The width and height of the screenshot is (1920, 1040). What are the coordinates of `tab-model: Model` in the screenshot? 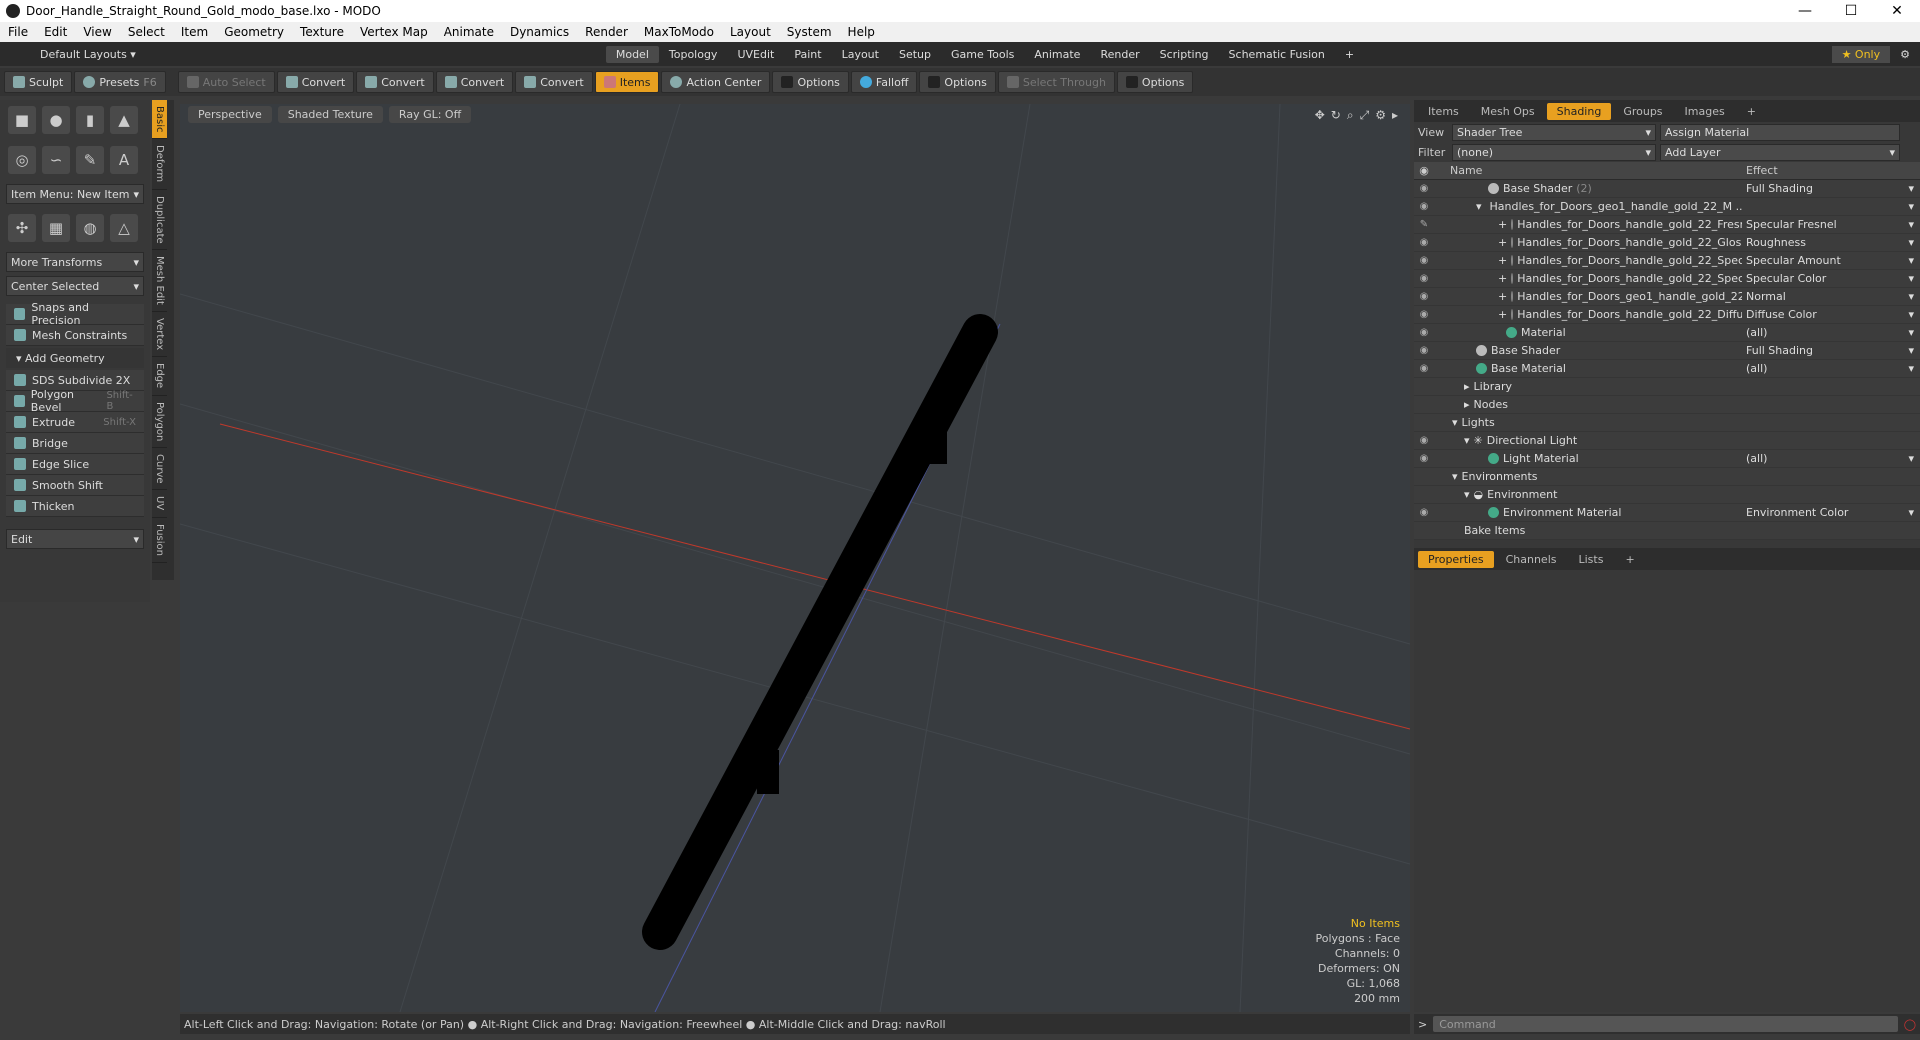 It's located at (632, 54).